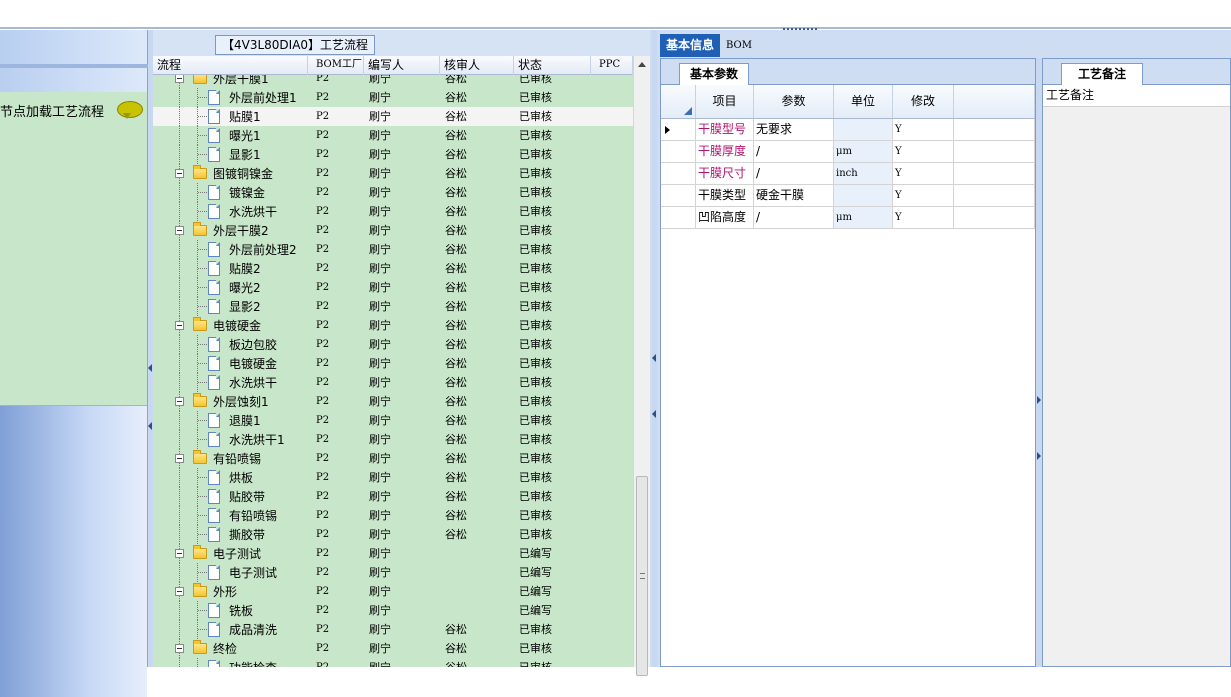 The height and width of the screenshot is (697, 1231). Describe the element at coordinates (725, 217) in the screenshot. I see `param-item-cell: 凹陷高度` at that location.